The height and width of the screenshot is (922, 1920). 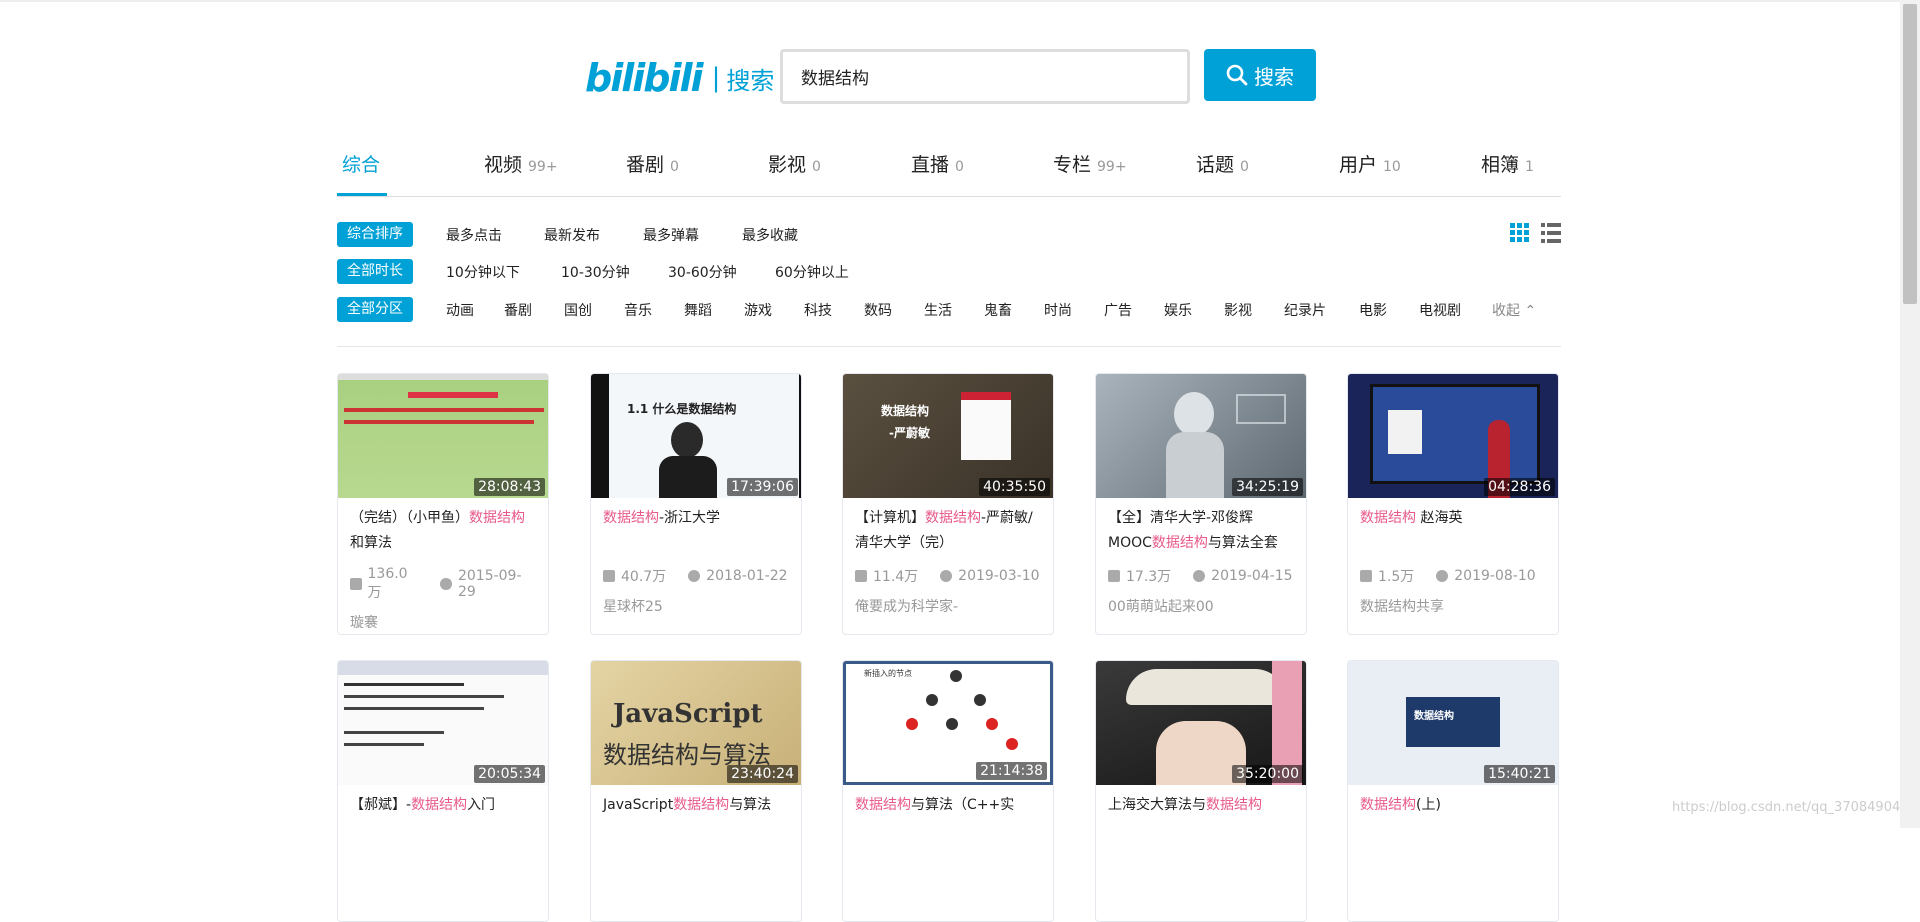 I want to click on tab-video: 视频 99+, so click(x=521, y=163).